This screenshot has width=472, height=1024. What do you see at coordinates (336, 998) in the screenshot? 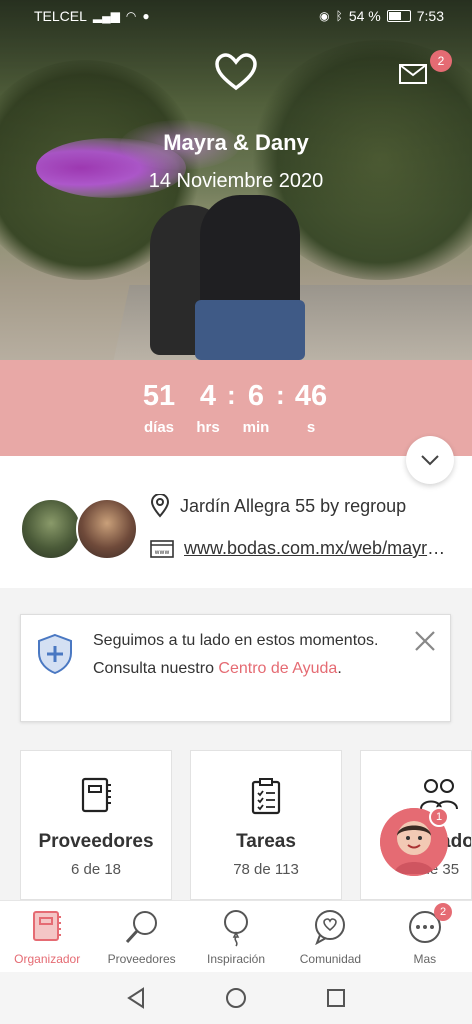
I see `recents-icon` at bounding box center [336, 998].